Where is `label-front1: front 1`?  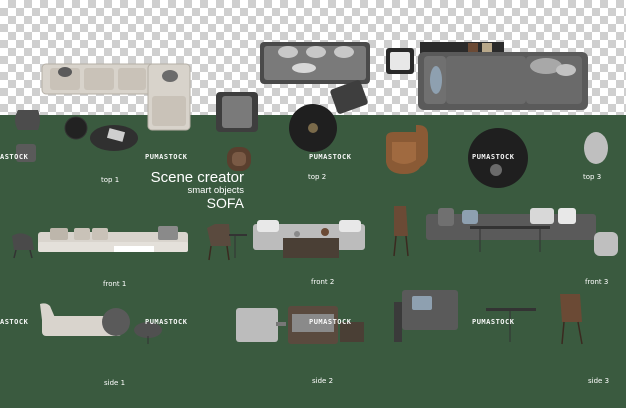
label-front1: front 1 is located at coordinates (115, 284).